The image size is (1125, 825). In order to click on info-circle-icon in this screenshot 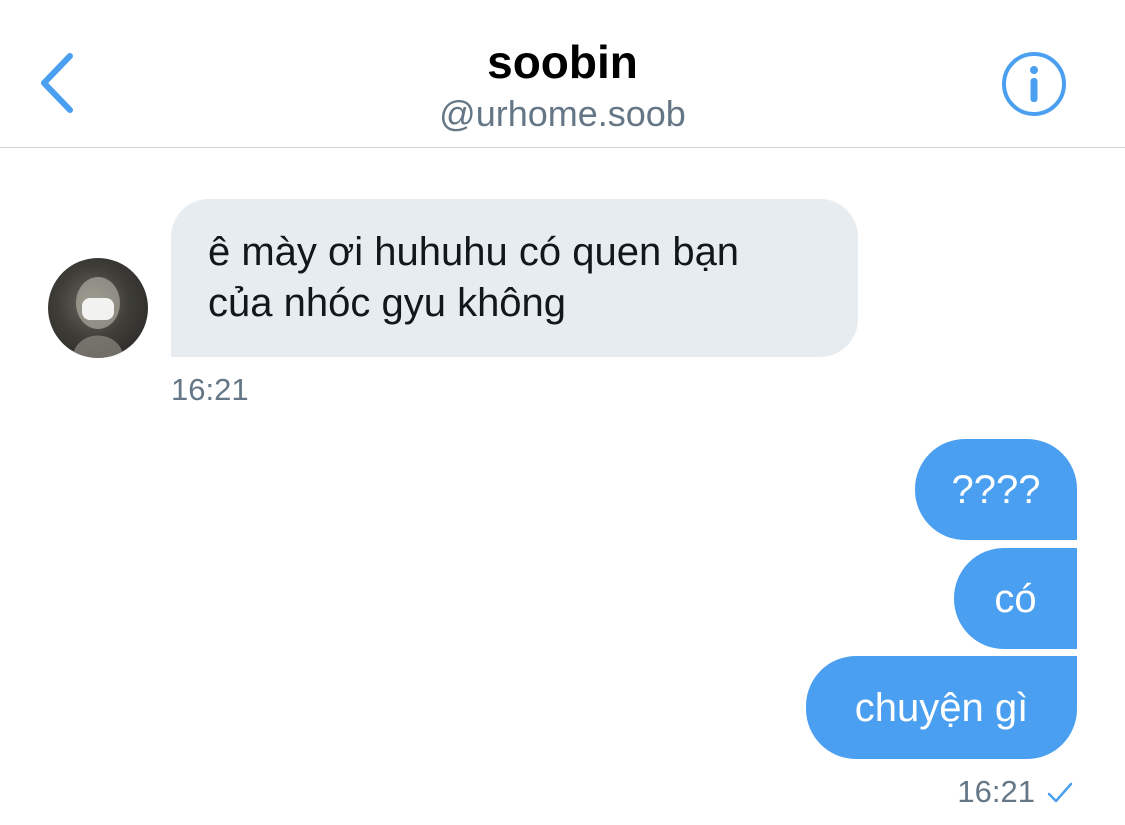, I will do `click(1034, 84)`.